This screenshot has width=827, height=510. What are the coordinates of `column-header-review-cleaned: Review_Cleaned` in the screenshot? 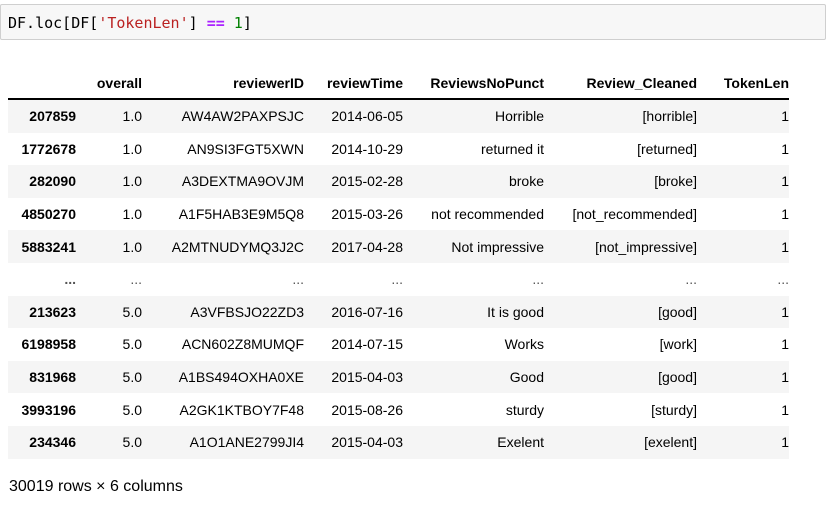 It's located at (620, 83).